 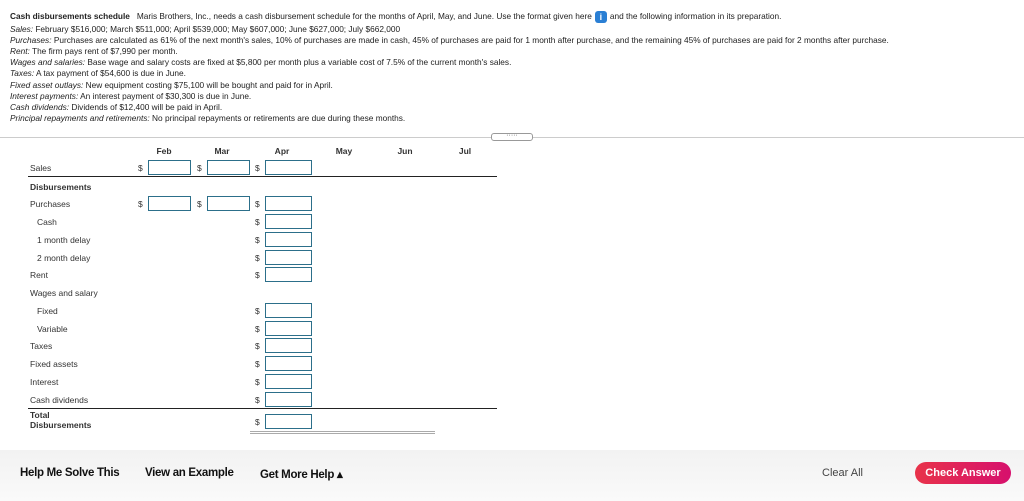 I want to click on row-label-delay1: 1 month delay, so click(x=64, y=240).